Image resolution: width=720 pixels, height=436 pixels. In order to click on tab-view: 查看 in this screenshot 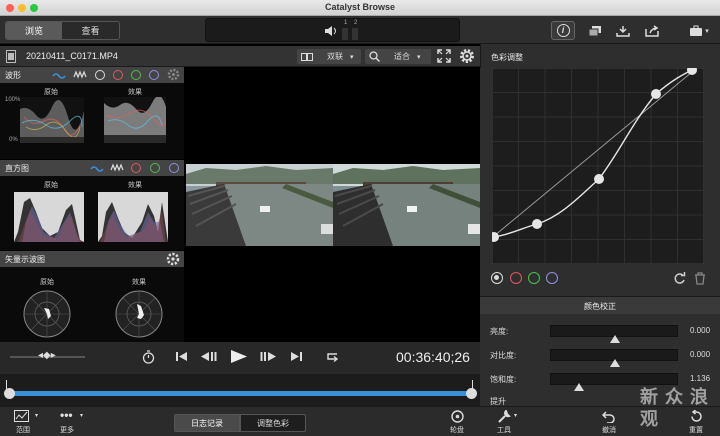, I will do `click(90, 30)`.